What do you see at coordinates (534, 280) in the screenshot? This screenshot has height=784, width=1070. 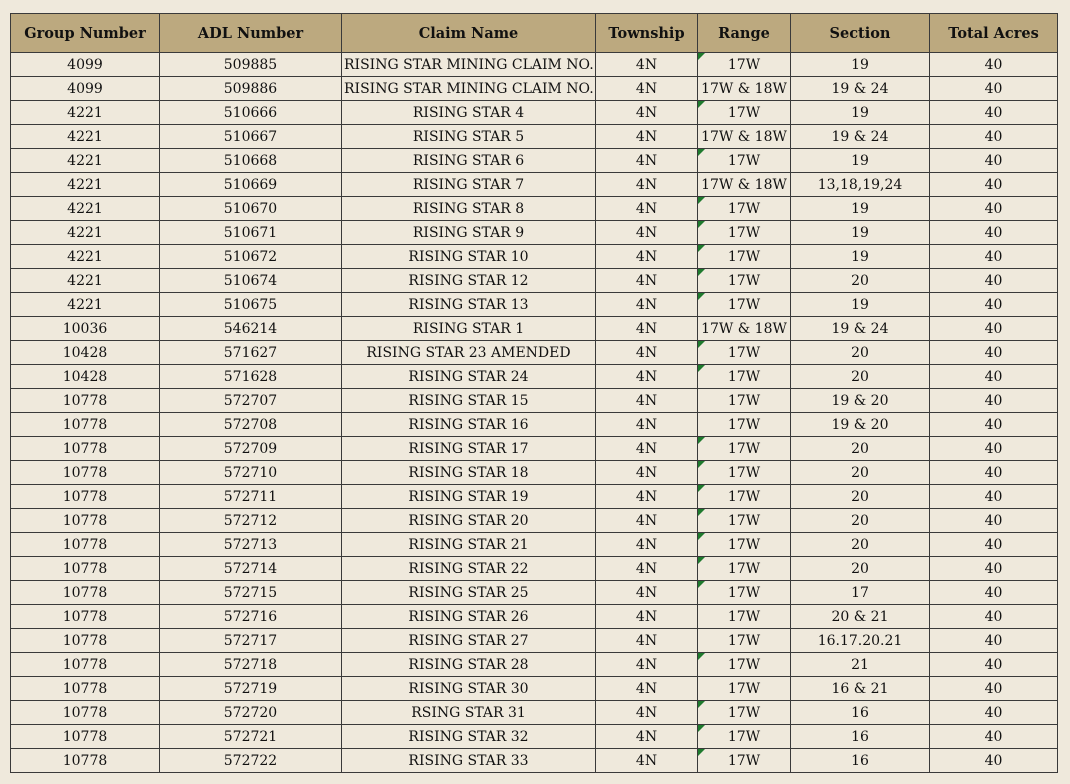 I see `table-row: 4221 510674 RISING STAR 12 4N 17W 20 40` at bounding box center [534, 280].